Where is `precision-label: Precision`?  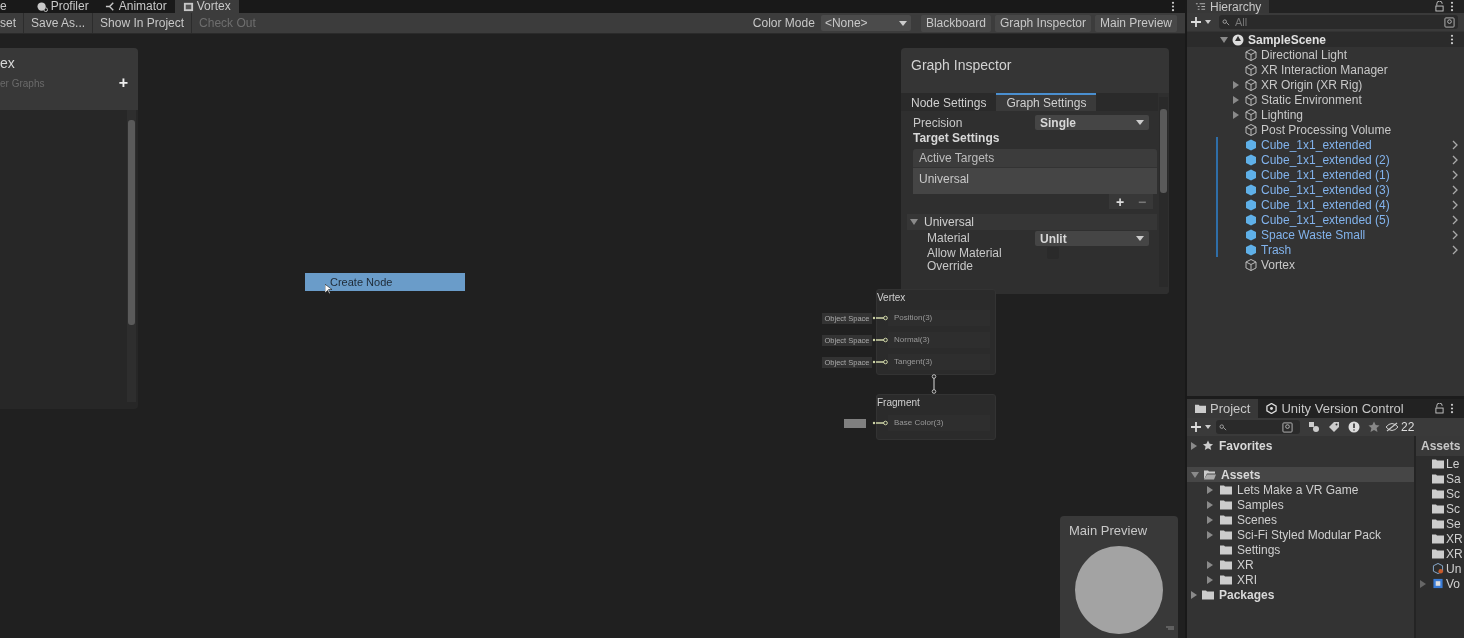 precision-label: Precision is located at coordinates (938, 122).